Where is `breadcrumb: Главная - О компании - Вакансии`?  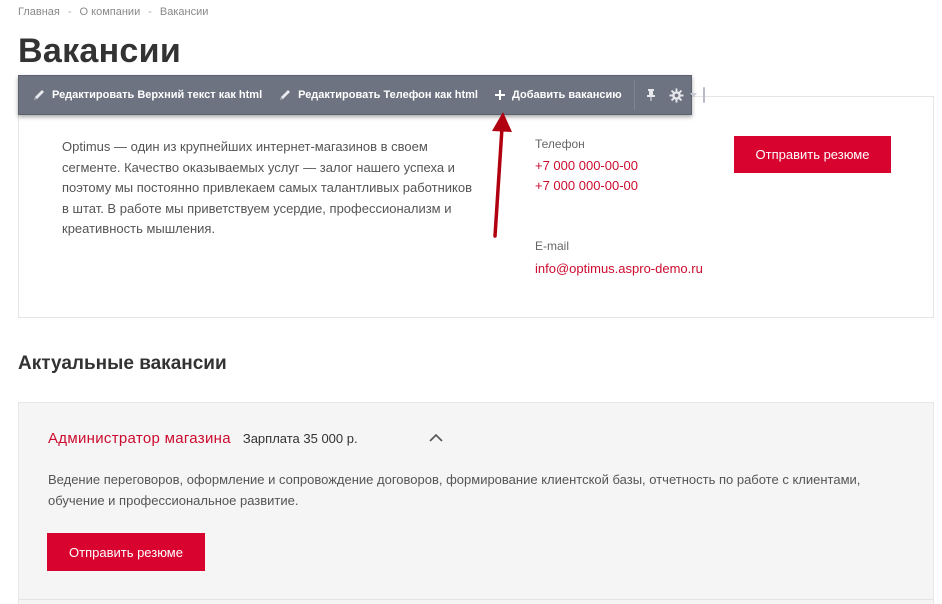 breadcrumb: Главная - О компании - Вакансии is located at coordinates (113, 12).